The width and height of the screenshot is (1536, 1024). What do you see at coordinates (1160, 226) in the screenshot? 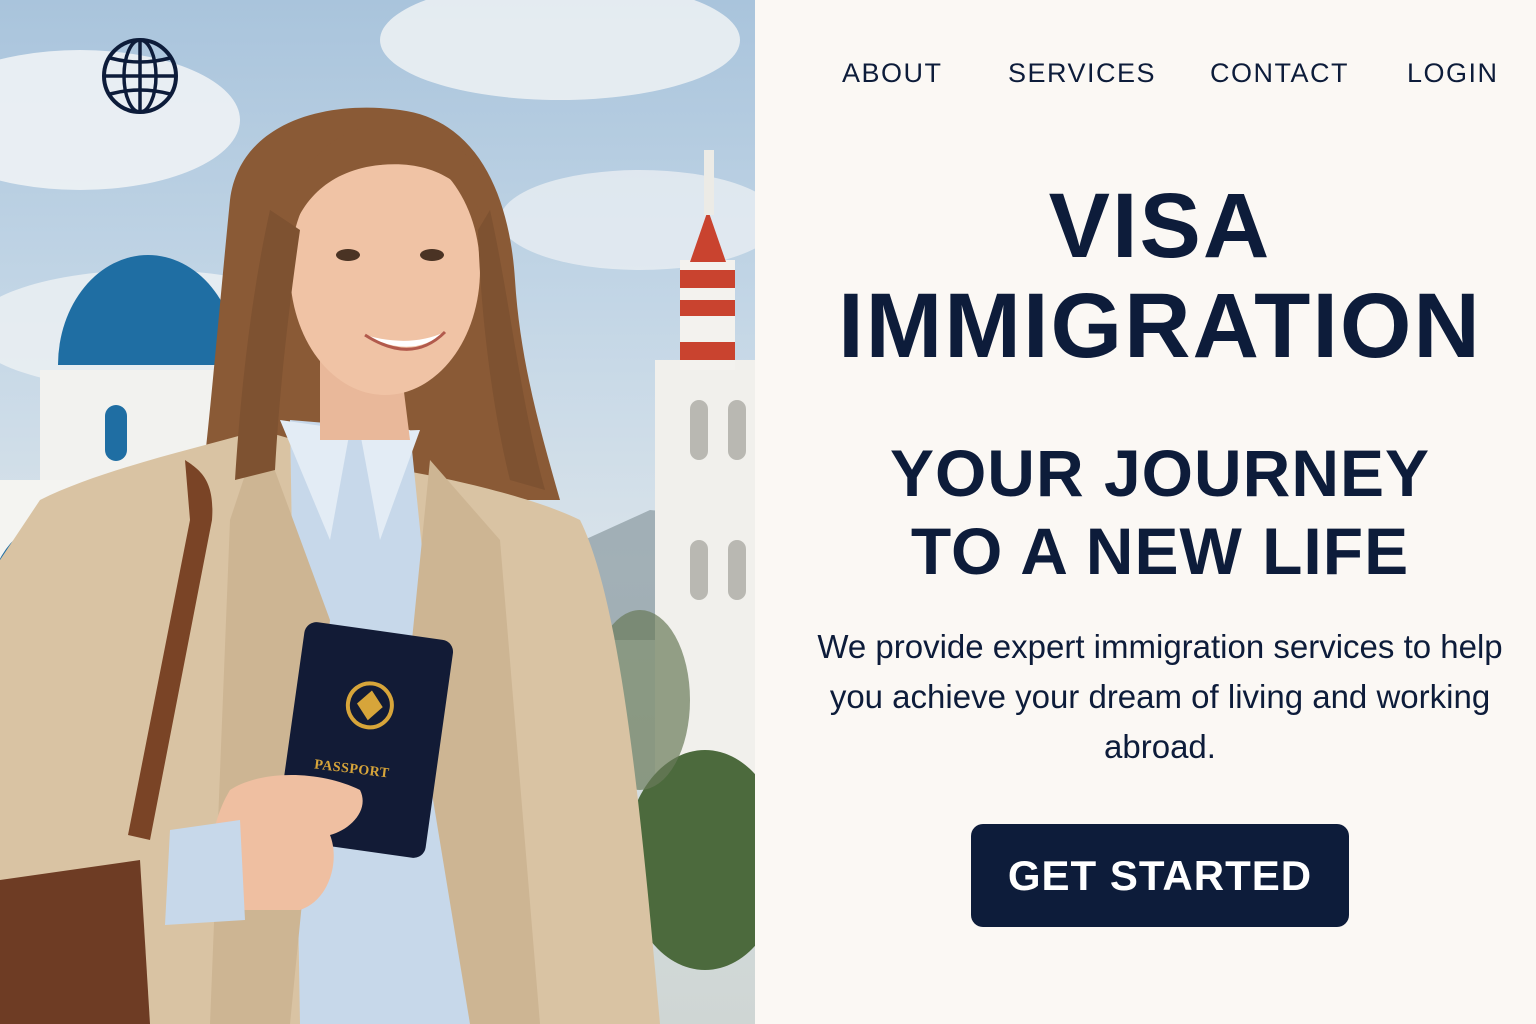
I see `title-line-1: VISA` at bounding box center [1160, 226].